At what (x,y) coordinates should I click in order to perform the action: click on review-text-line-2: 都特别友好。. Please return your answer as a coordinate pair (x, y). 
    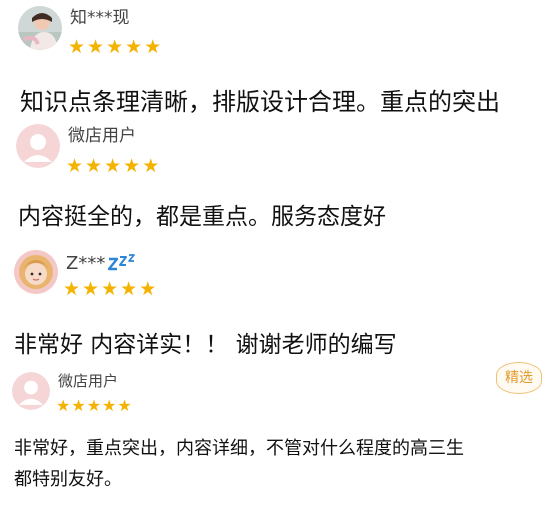
    Looking at the image, I should click on (68, 479).